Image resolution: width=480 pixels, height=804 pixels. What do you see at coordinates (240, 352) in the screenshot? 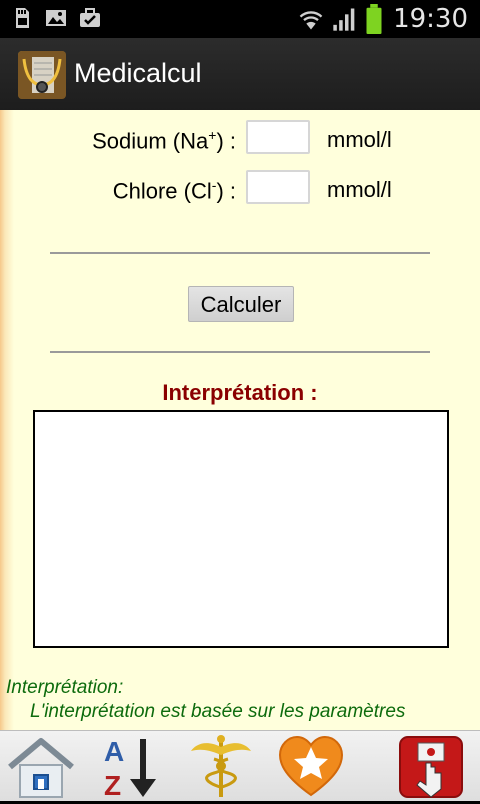
I see `divider-bottom` at bounding box center [240, 352].